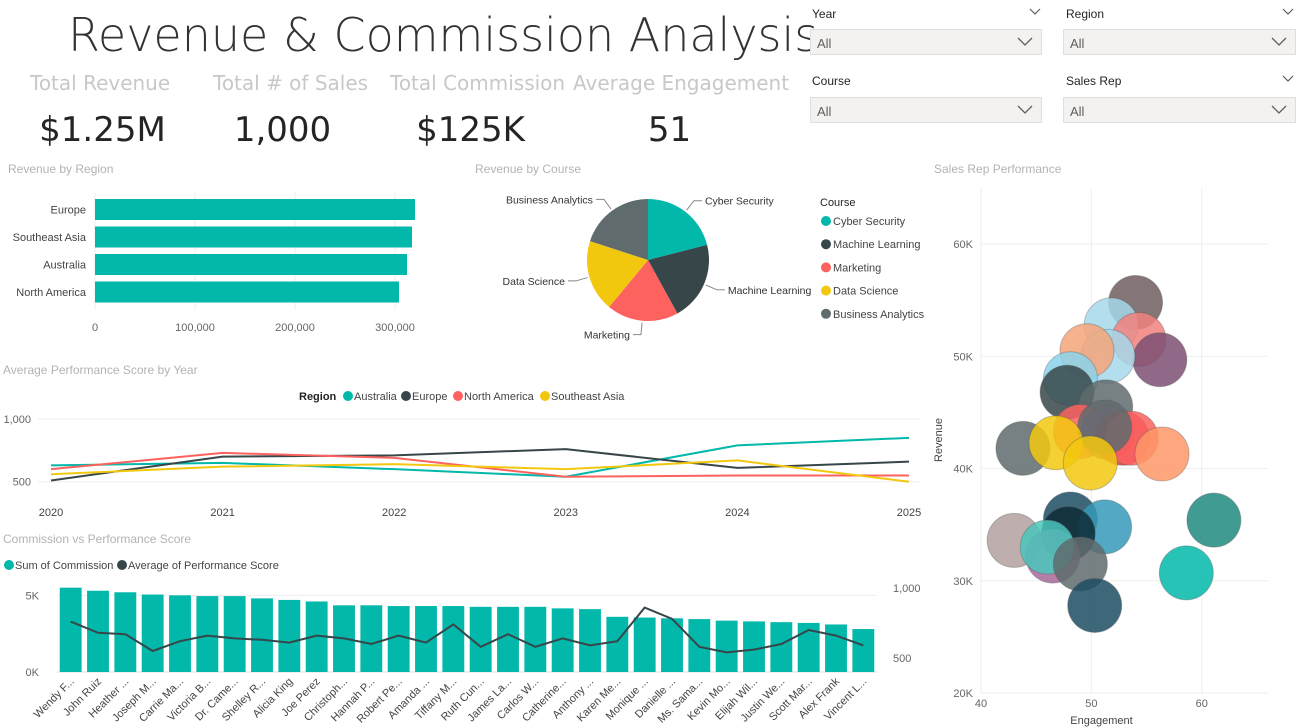 The image size is (1303, 728). What do you see at coordinates (824, 14) in the screenshot?
I see `slicer-year-label: Year` at bounding box center [824, 14].